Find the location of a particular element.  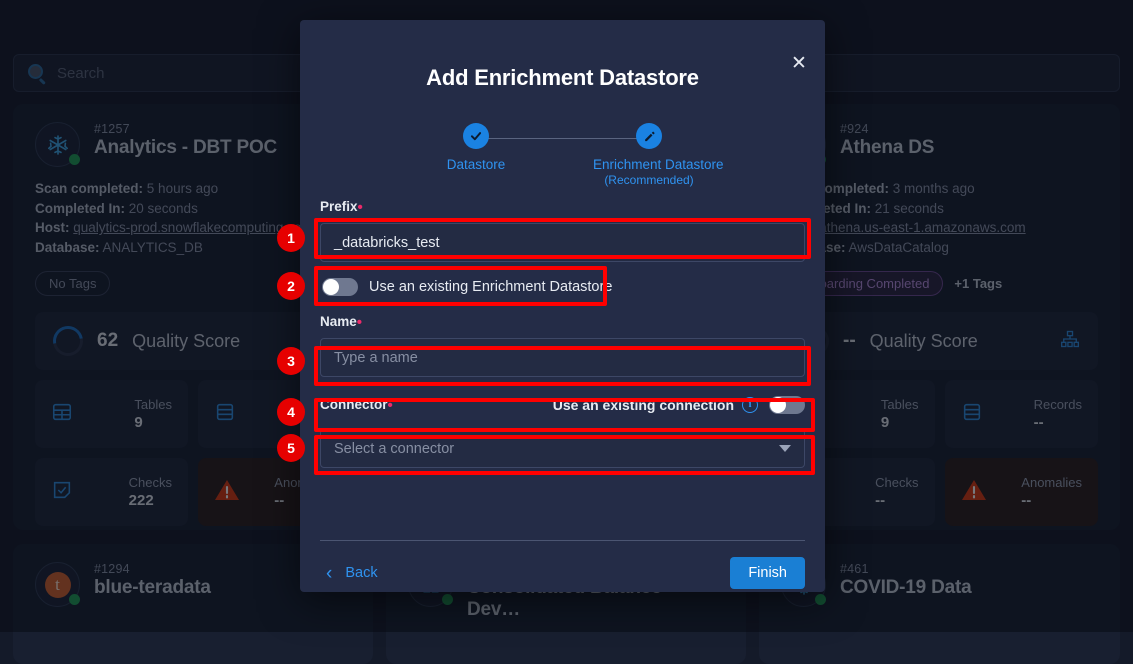

back-button-label: Back is located at coordinates (361, 573).